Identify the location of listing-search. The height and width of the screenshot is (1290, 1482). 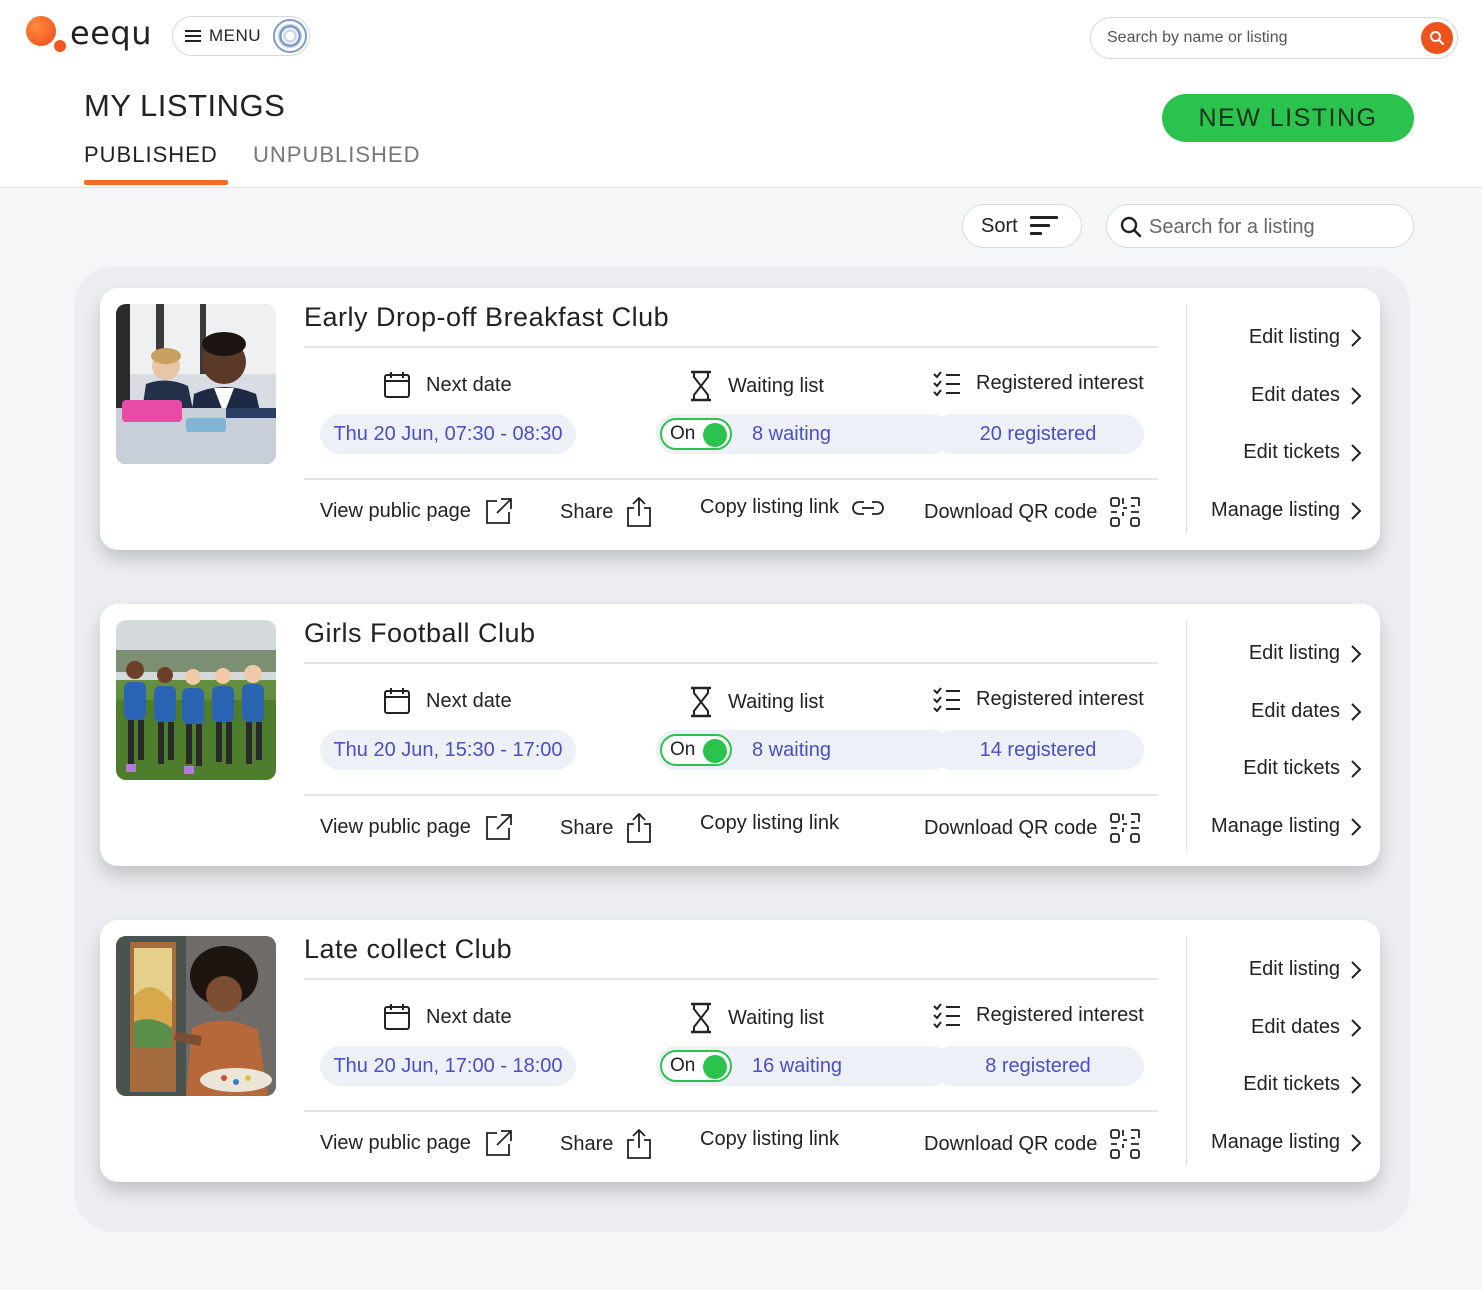
(1260, 226).